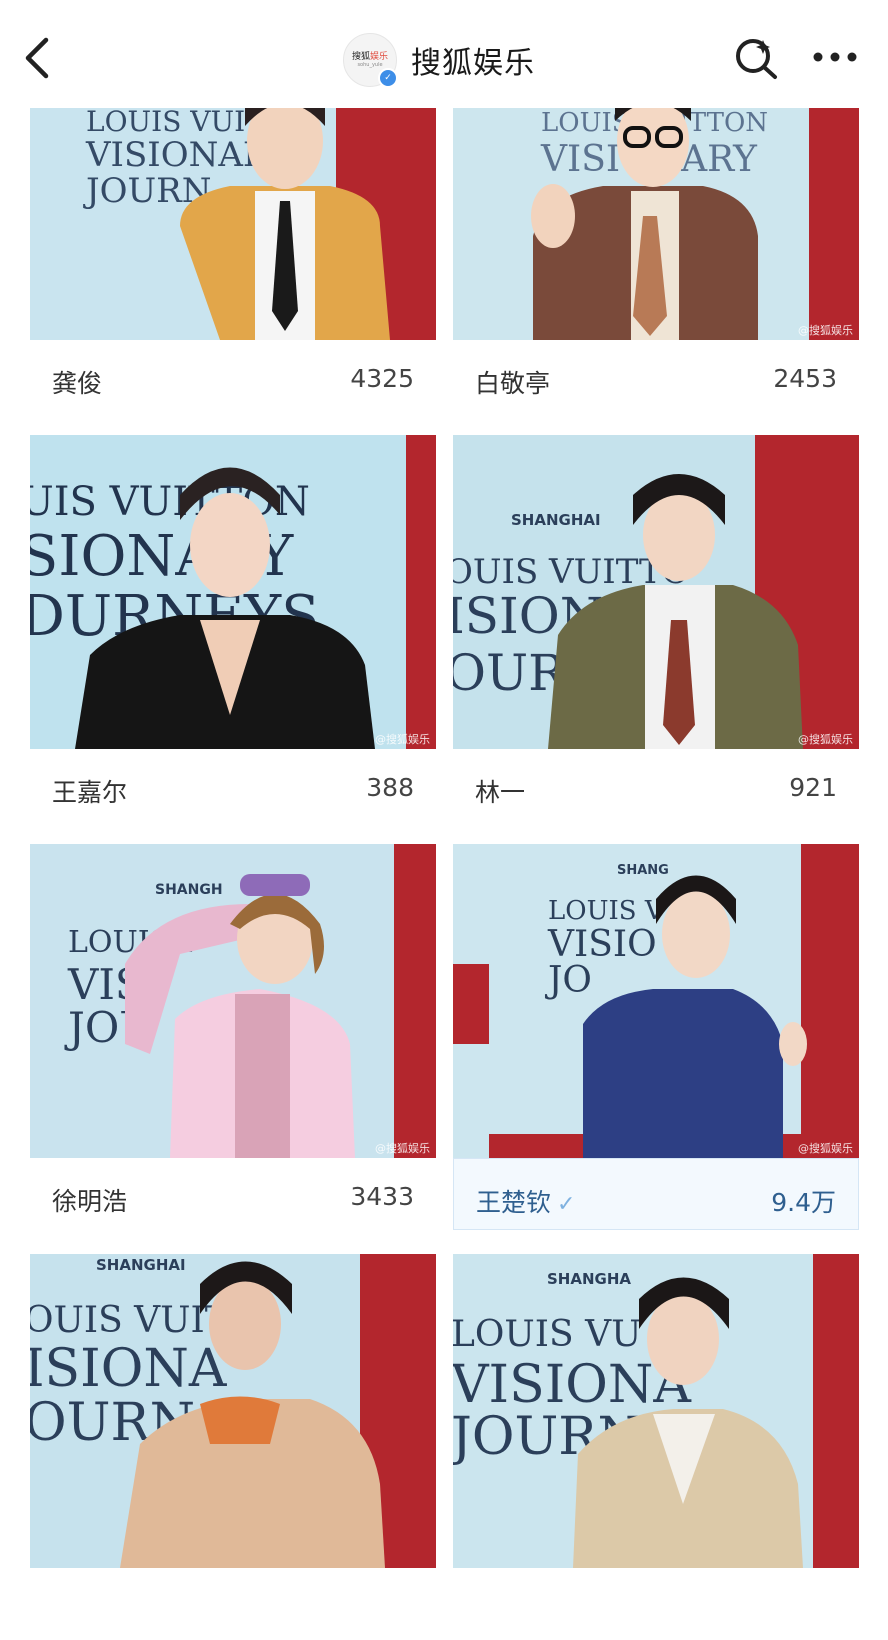 The image size is (888, 1640). Describe the element at coordinates (602, 944) in the screenshot. I see `svg-text: VISIO` at that location.